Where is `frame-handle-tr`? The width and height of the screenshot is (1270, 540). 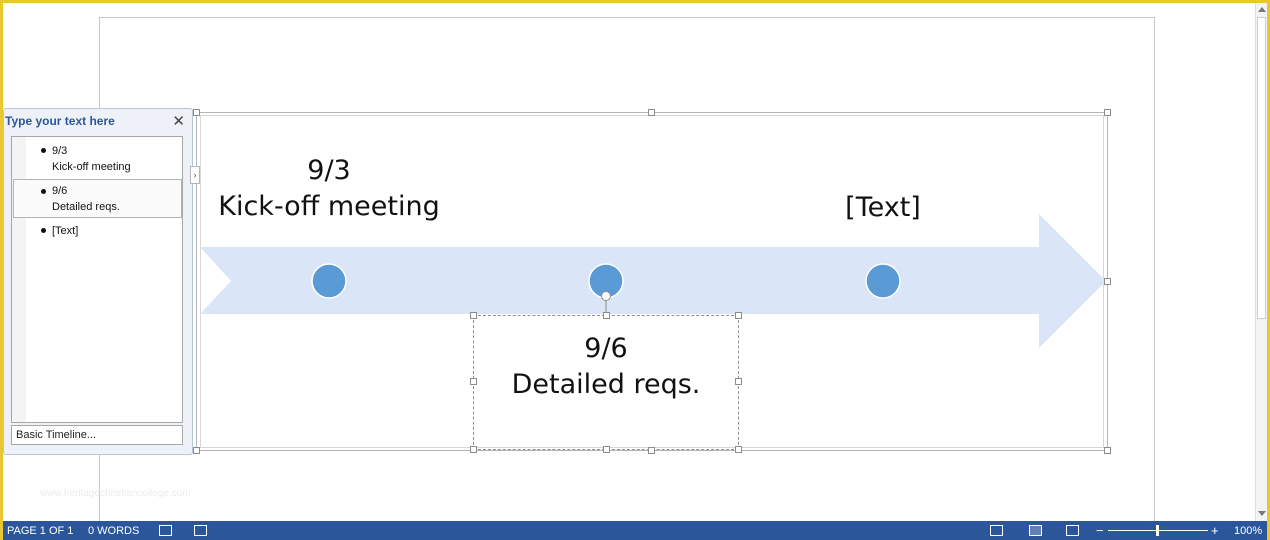
frame-handle-tr is located at coordinates (1107, 112).